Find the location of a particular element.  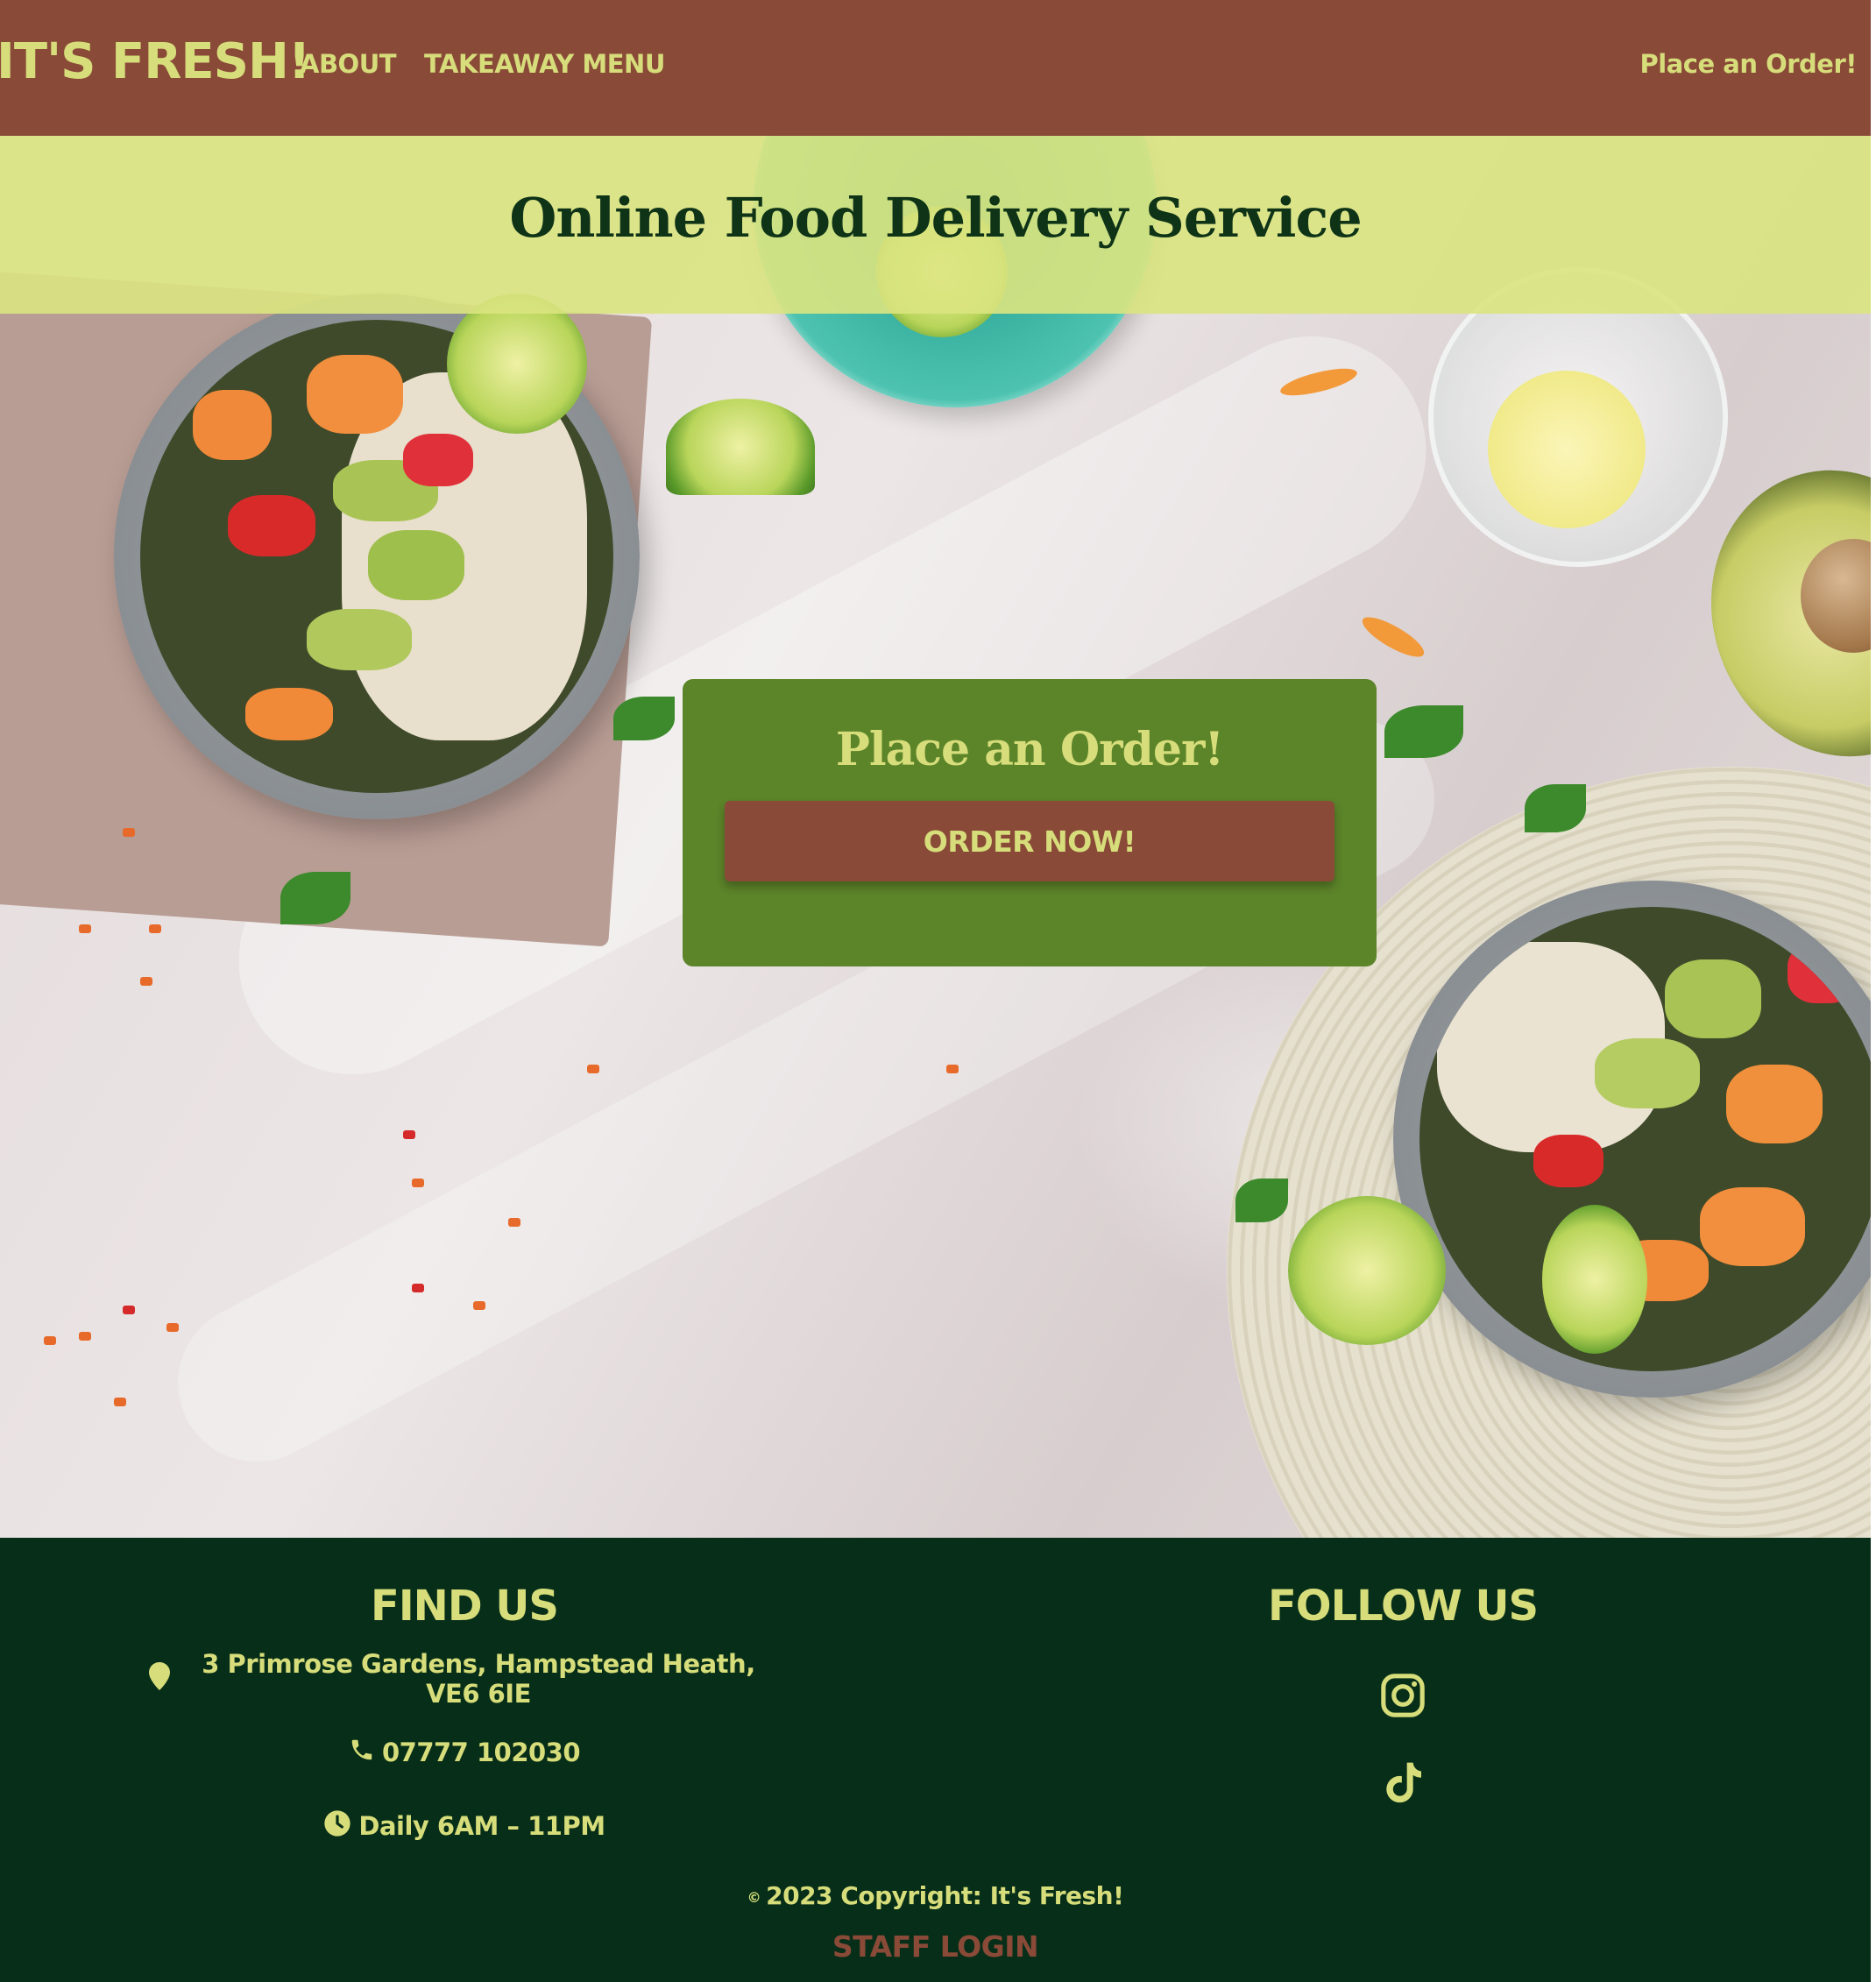

nav-links: ABOUT TAKEAWAY MENU is located at coordinates (483, 64).